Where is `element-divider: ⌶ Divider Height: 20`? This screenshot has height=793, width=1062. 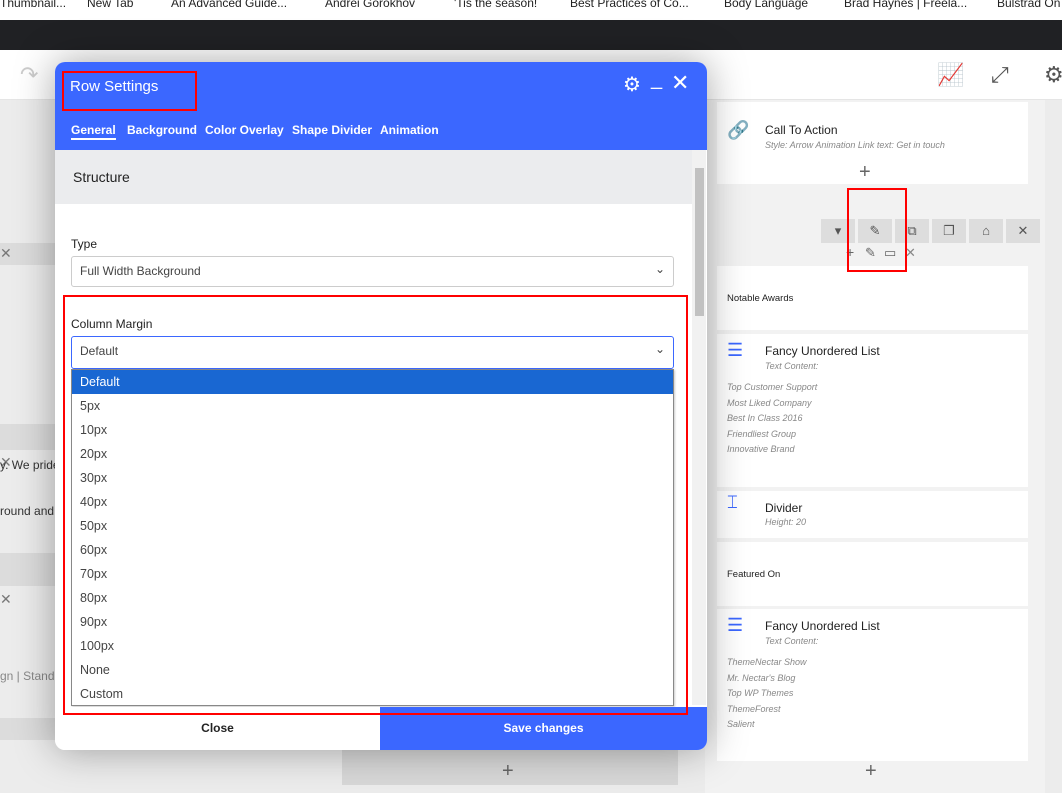 element-divider: ⌶ Divider Height: 20 is located at coordinates (872, 514).